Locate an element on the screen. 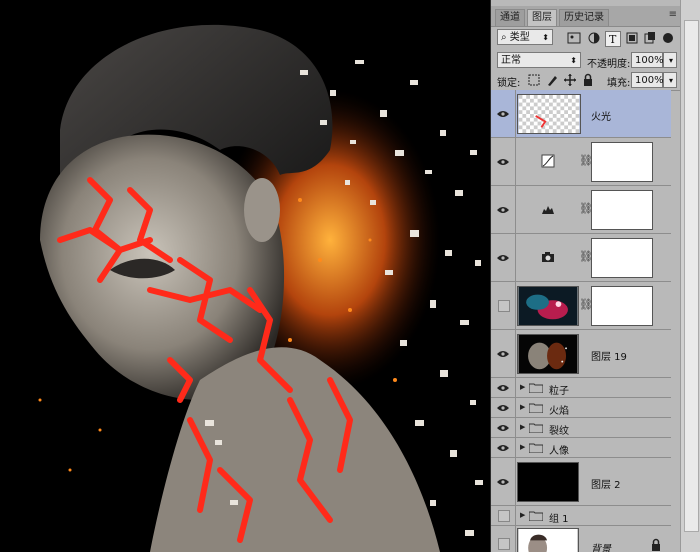 Image resolution: width=700 pixels, height=552 pixels. fill-dropdown-button: ▾ is located at coordinates (670, 80).